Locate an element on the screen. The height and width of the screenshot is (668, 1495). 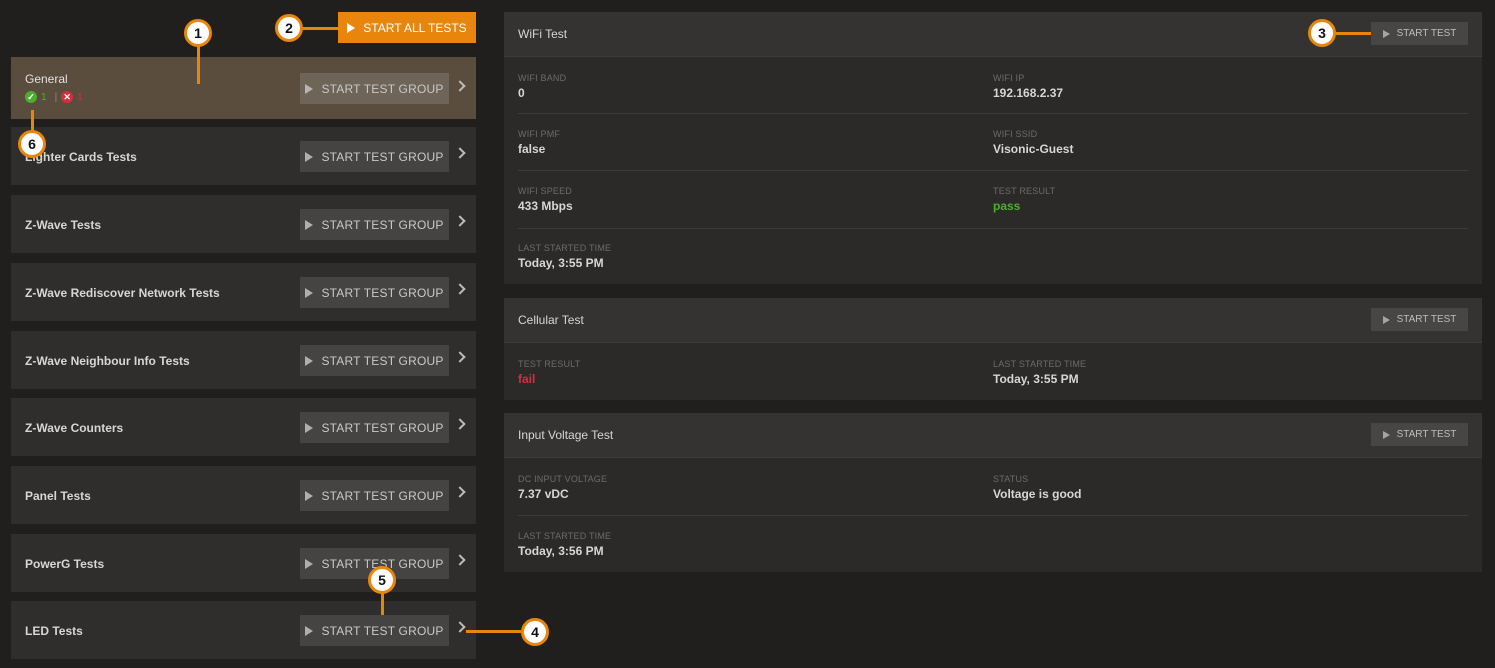
field-dc-input-voltage: DC INPUT VOLTAGE 7.37 vDC is located at coordinates (562, 487).